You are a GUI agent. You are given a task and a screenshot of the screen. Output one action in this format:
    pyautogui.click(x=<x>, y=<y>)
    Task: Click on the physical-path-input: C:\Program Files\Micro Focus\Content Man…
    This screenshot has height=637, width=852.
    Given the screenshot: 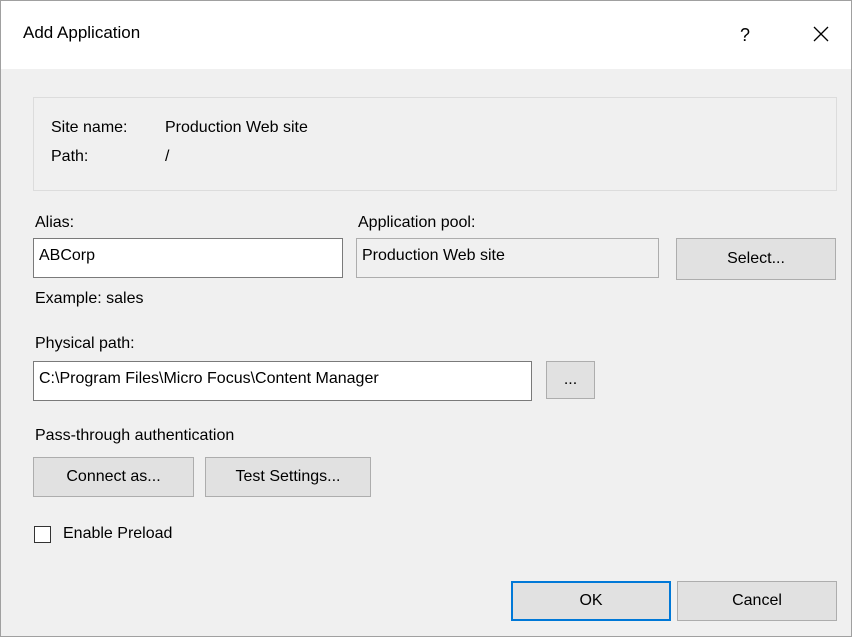 What is the action you would take?
    pyautogui.click(x=282, y=381)
    